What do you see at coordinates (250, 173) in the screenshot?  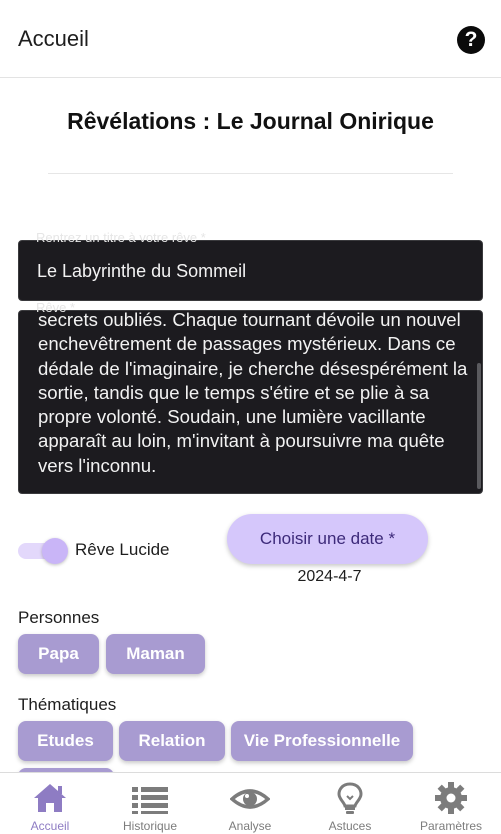 I see `divider` at bounding box center [250, 173].